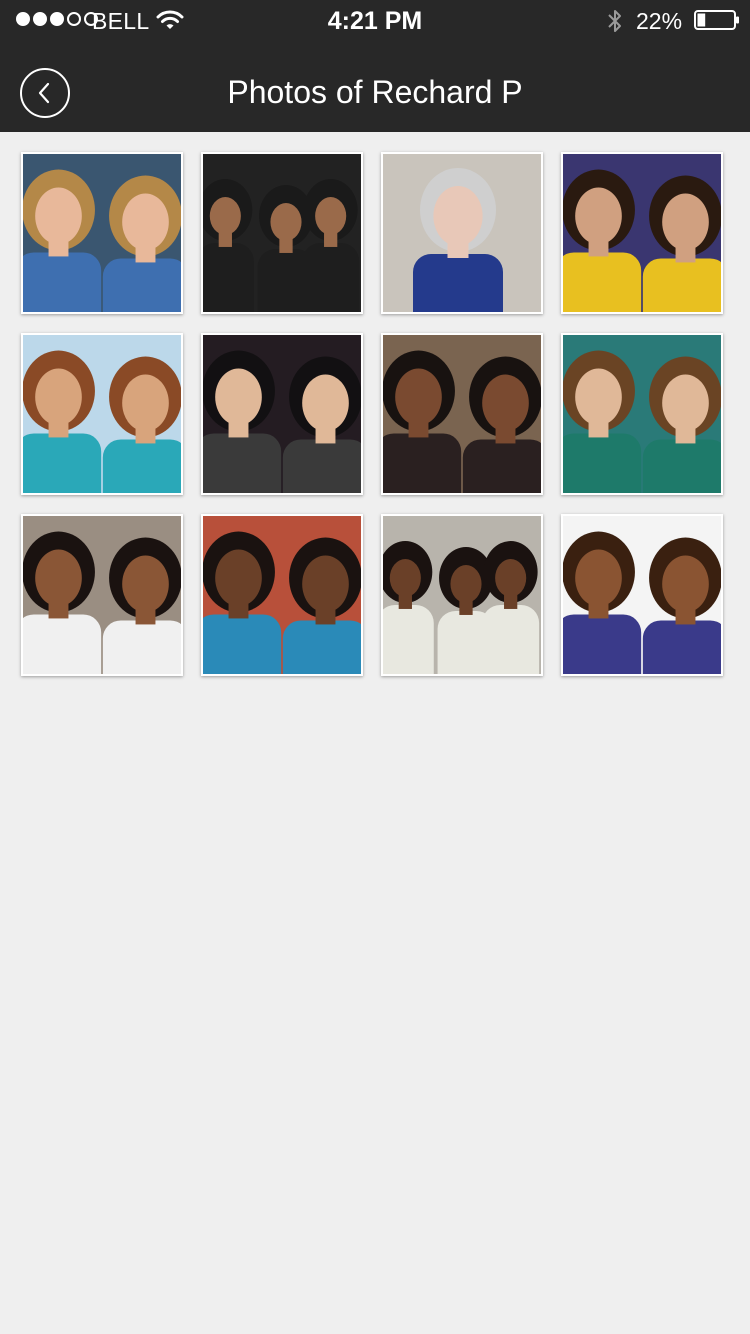 The height and width of the screenshot is (1334, 750). Describe the element at coordinates (614, 21) in the screenshot. I see `bluetooth-icon` at that location.